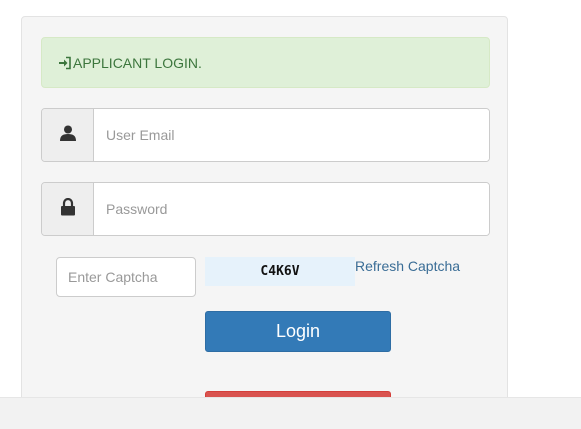 This screenshot has width=581, height=429. Describe the element at coordinates (298, 331) in the screenshot. I see `login-button: Login` at that location.